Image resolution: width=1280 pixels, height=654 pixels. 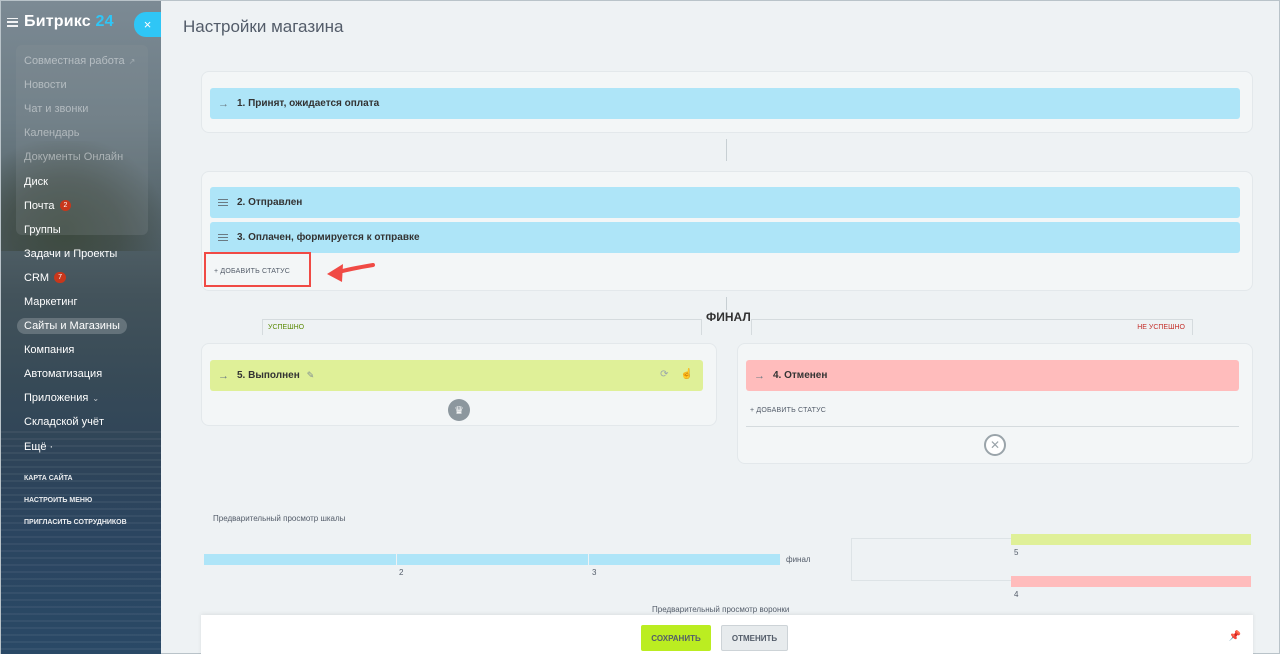 I want to click on sidebar-item-label: Задачи и Проекты, so click(x=71, y=253).